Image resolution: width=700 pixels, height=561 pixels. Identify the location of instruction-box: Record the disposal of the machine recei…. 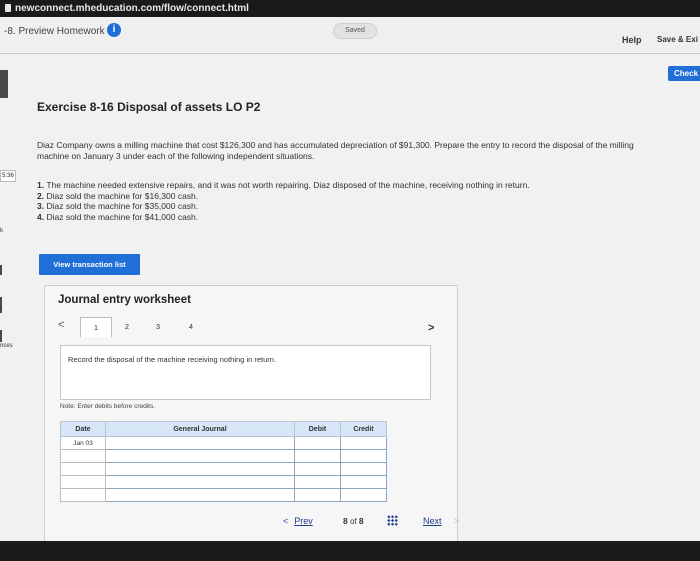
(245, 372).